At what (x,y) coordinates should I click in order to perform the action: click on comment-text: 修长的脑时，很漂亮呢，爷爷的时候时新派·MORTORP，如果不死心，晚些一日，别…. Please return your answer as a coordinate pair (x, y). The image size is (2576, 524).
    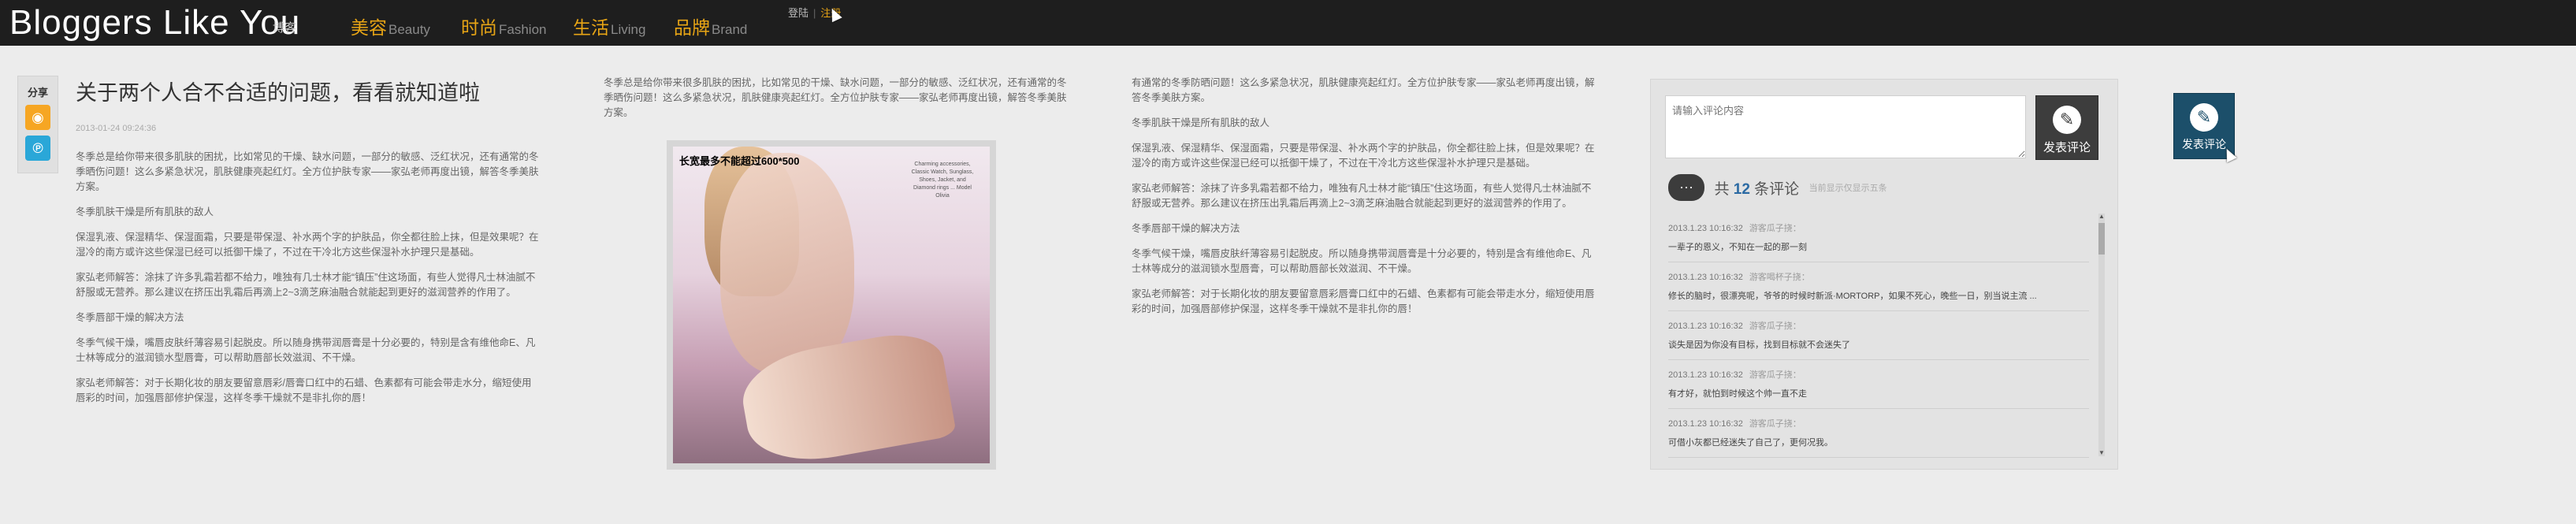
    Looking at the image, I should click on (1852, 296).